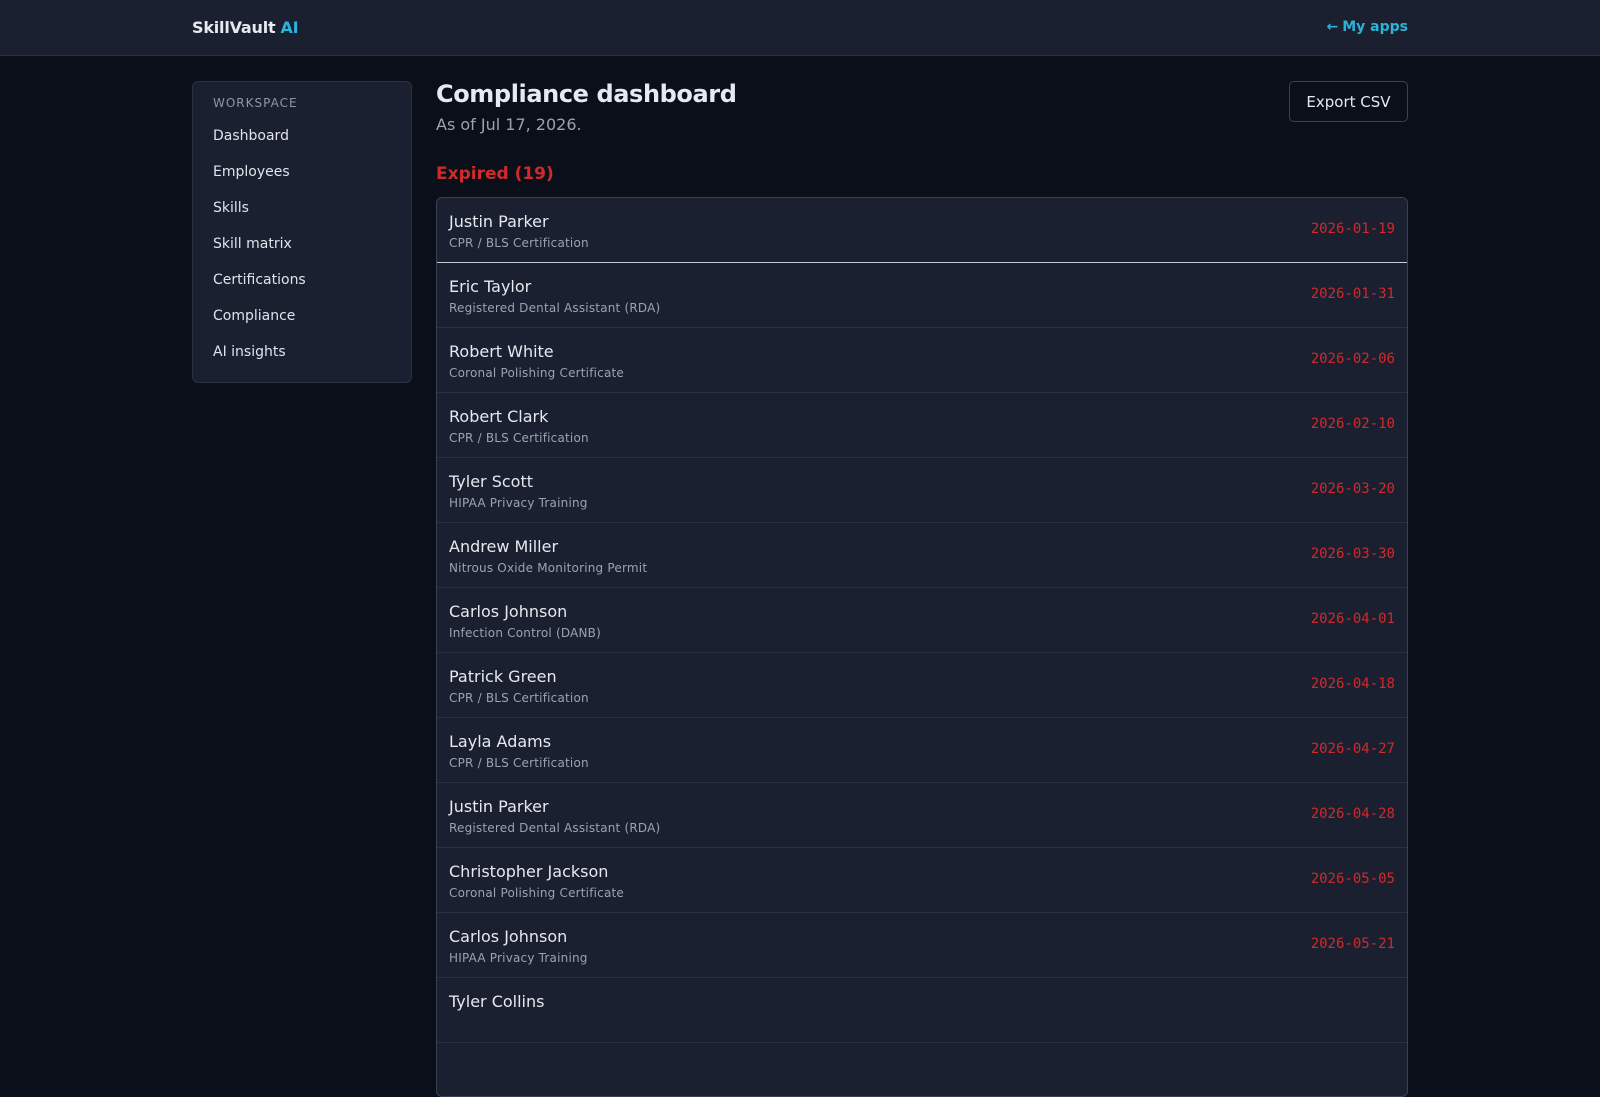  What do you see at coordinates (529, 871) in the screenshot?
I see `employee-name: Christopher Jackson` at bounding box center [529, 871].